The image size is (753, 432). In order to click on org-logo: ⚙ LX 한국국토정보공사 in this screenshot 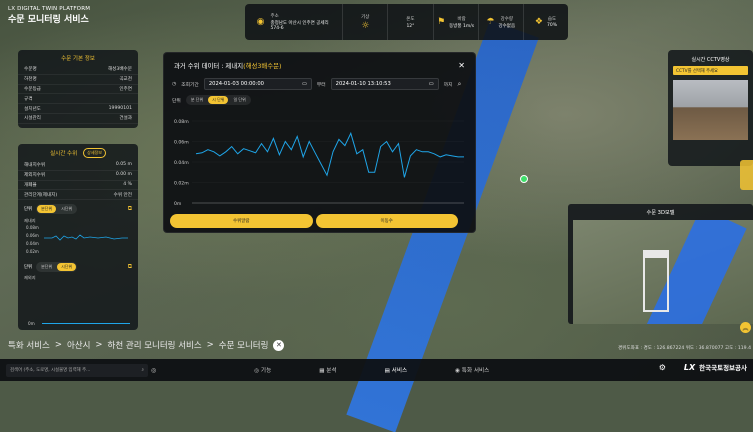, I will do `click(702, 367)`.